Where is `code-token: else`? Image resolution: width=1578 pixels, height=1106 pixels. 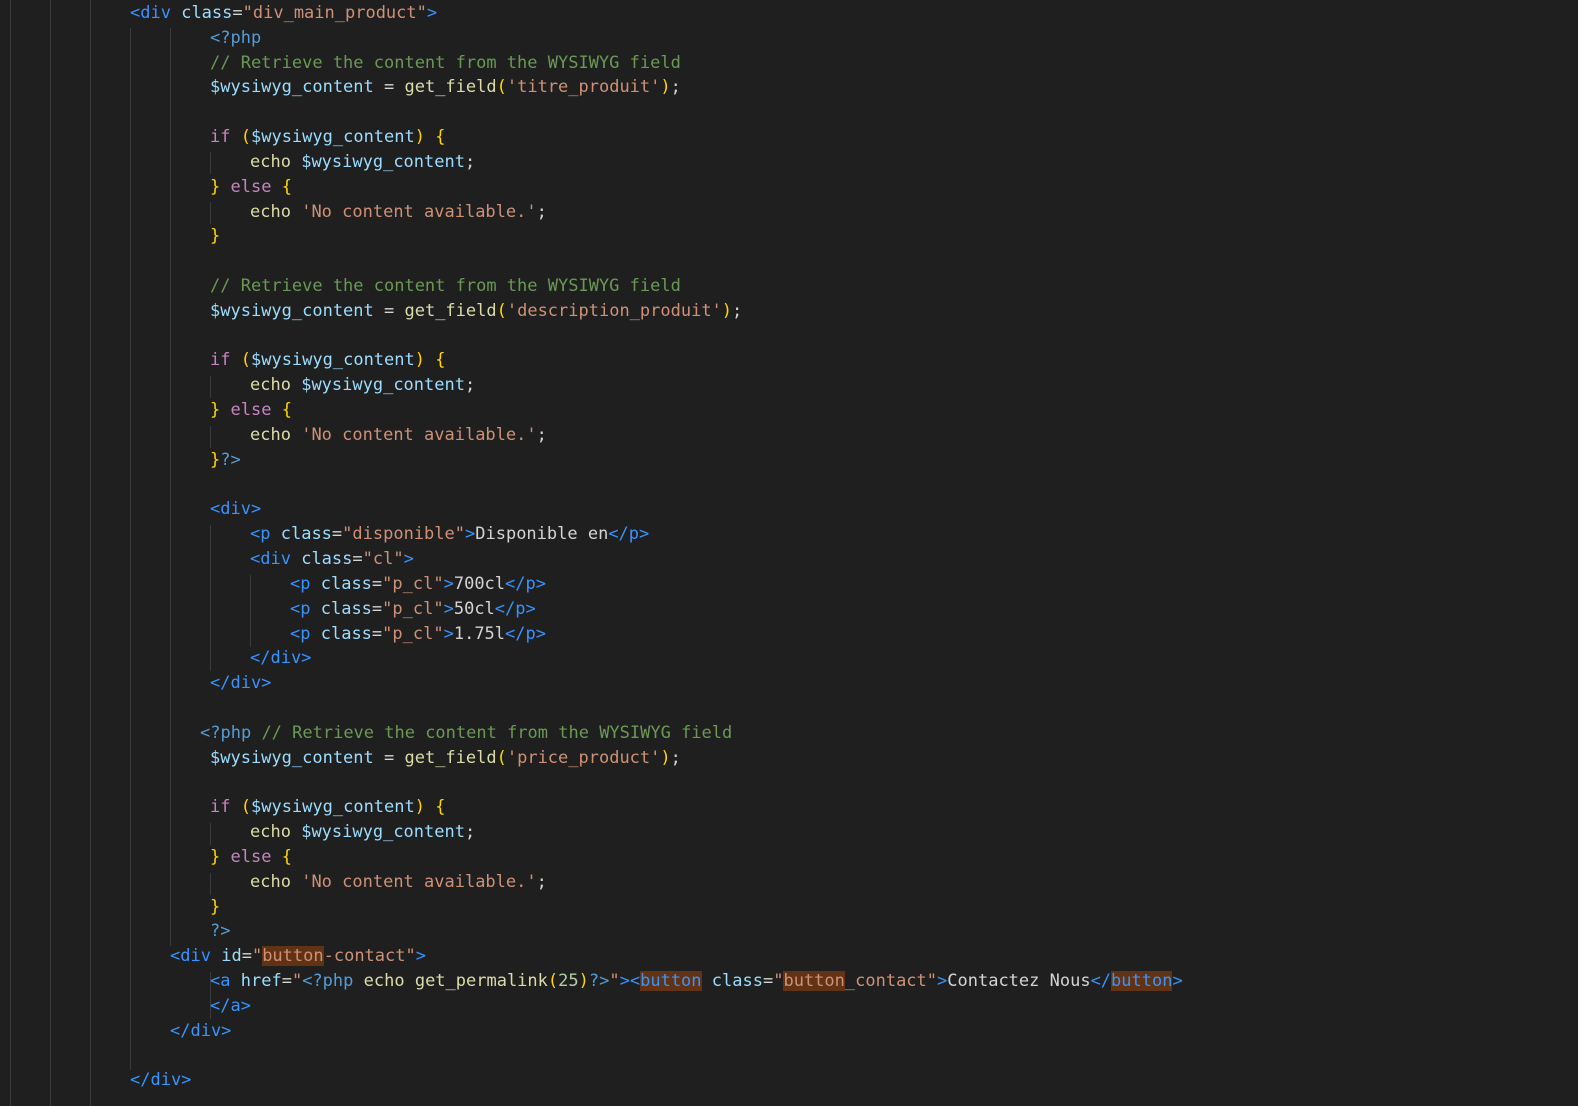
code-token: else is located at coordinates (251, 856).